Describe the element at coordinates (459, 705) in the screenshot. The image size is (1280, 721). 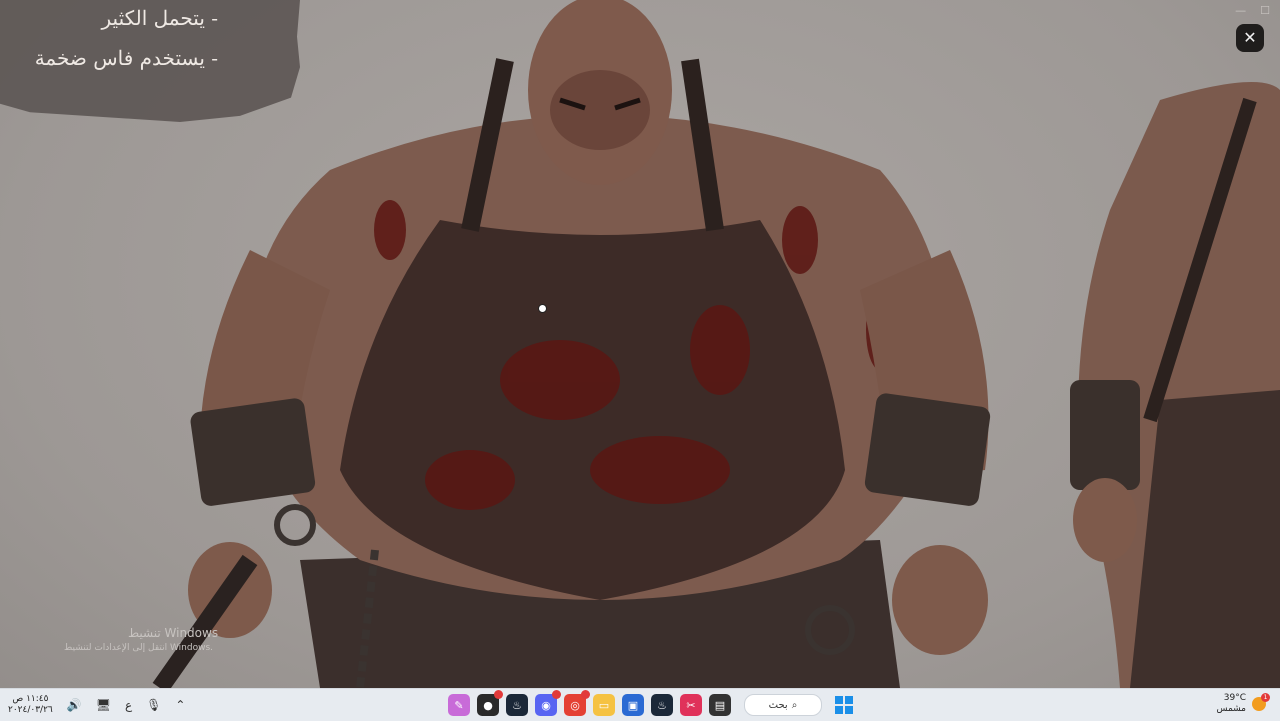
I see `paint-app-icon: ✎` at that location.